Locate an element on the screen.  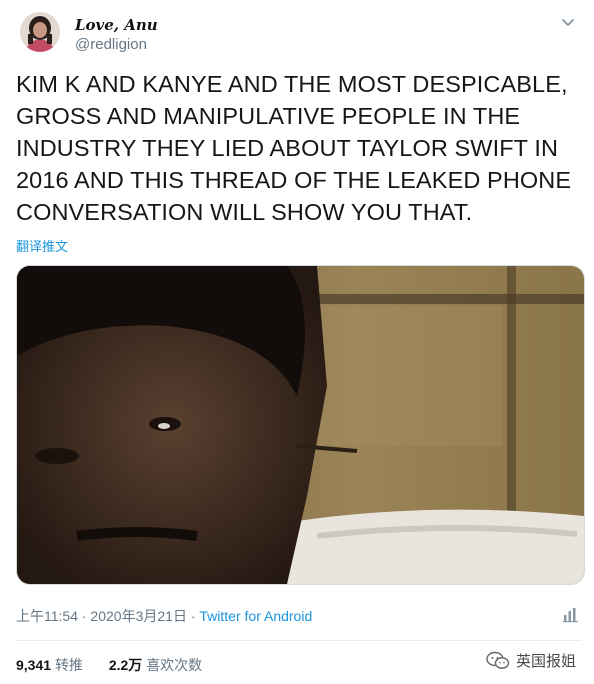
avatar-image is located at coordinates (40, 32).